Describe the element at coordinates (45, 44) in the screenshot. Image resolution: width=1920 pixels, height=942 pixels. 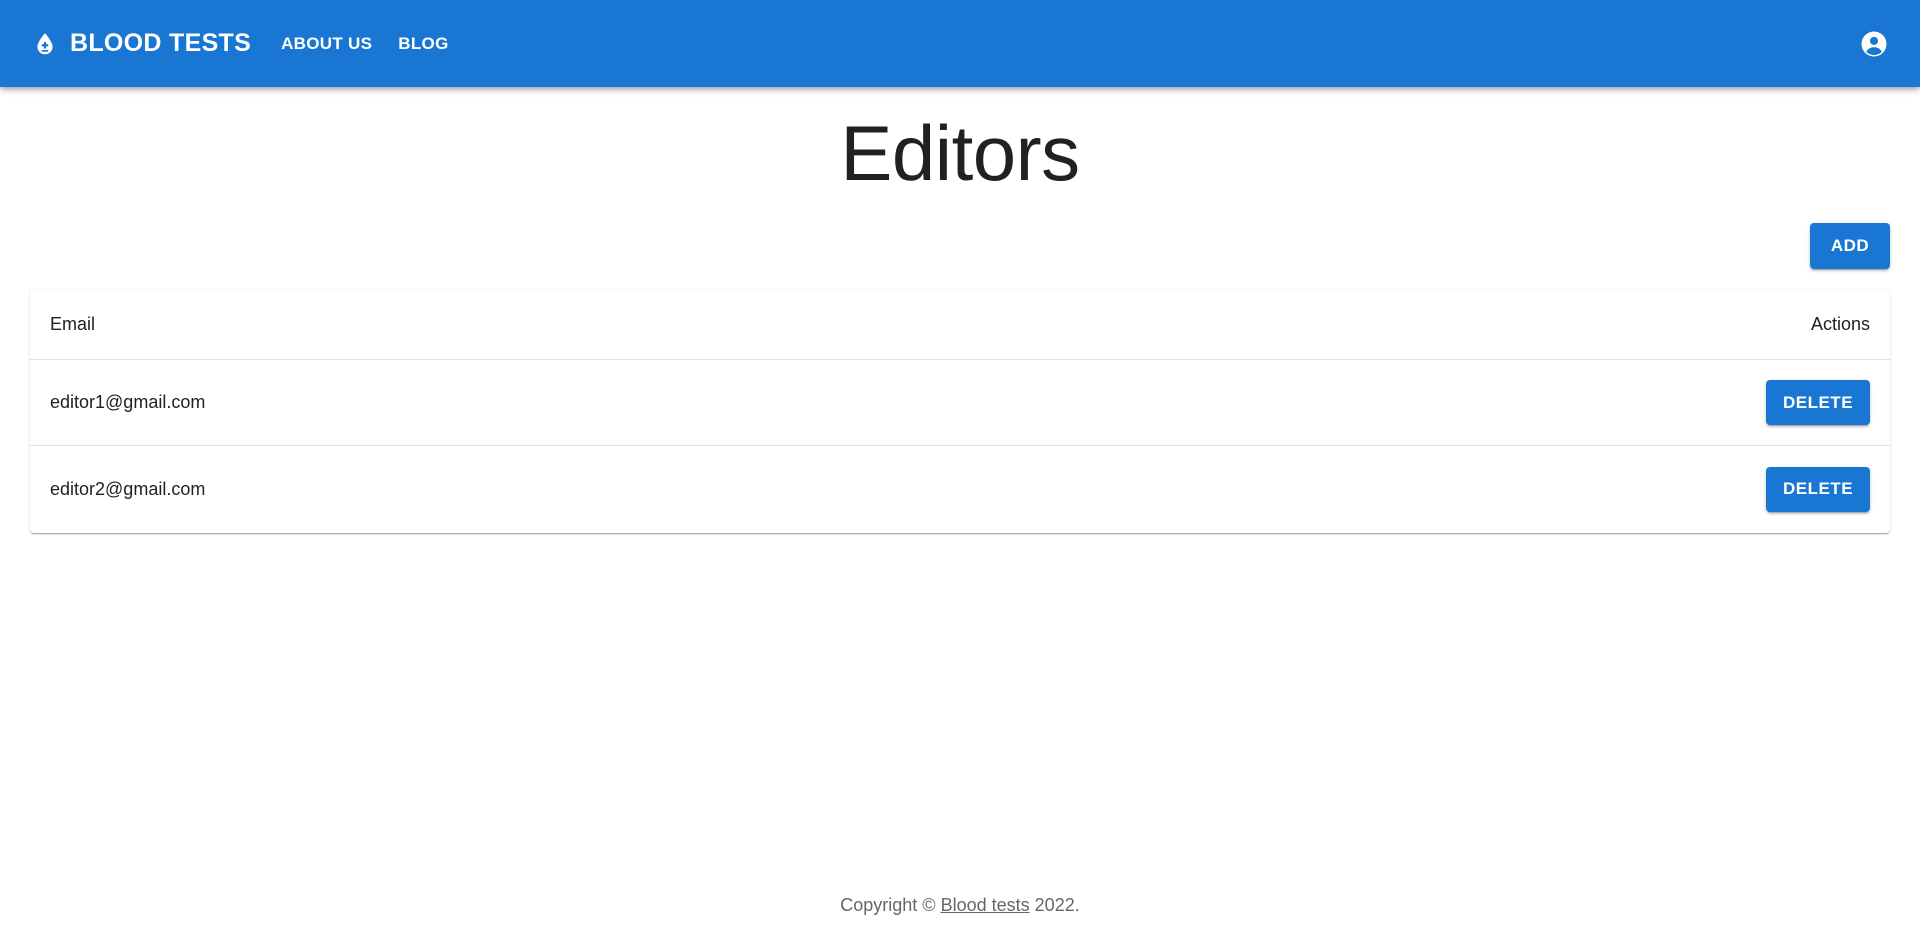
I see `blood-drop-icon` at that location.